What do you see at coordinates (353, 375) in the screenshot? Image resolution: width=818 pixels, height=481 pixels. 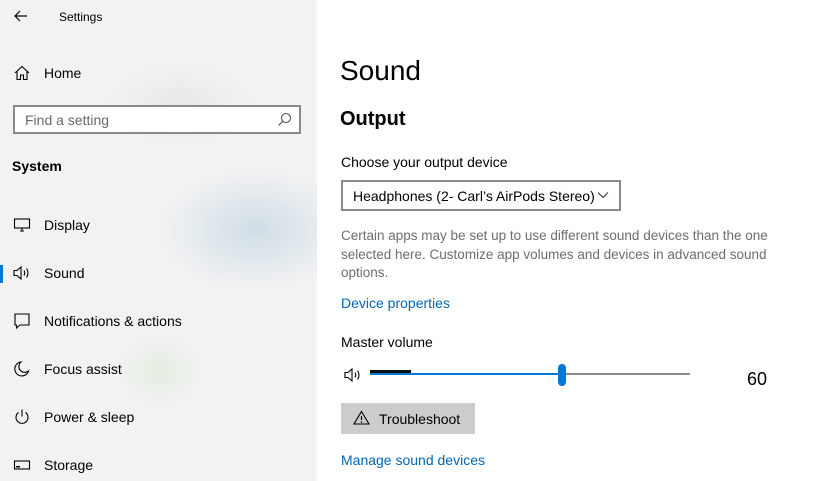 I see `volume-icon` at bounding box center [353, 375].